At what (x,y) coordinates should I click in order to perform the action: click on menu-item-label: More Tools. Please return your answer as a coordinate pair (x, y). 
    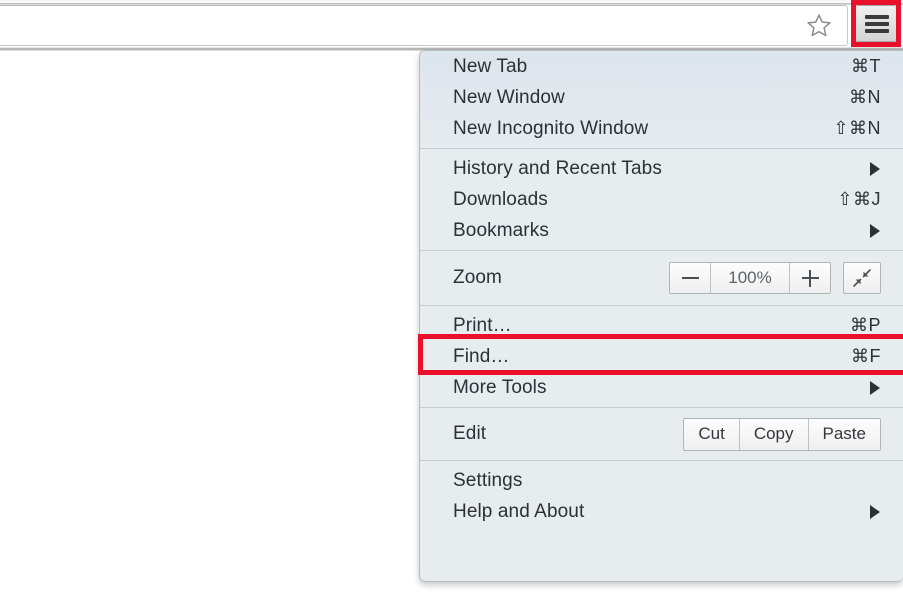
    Looking at the image, I should click on (500, 387).